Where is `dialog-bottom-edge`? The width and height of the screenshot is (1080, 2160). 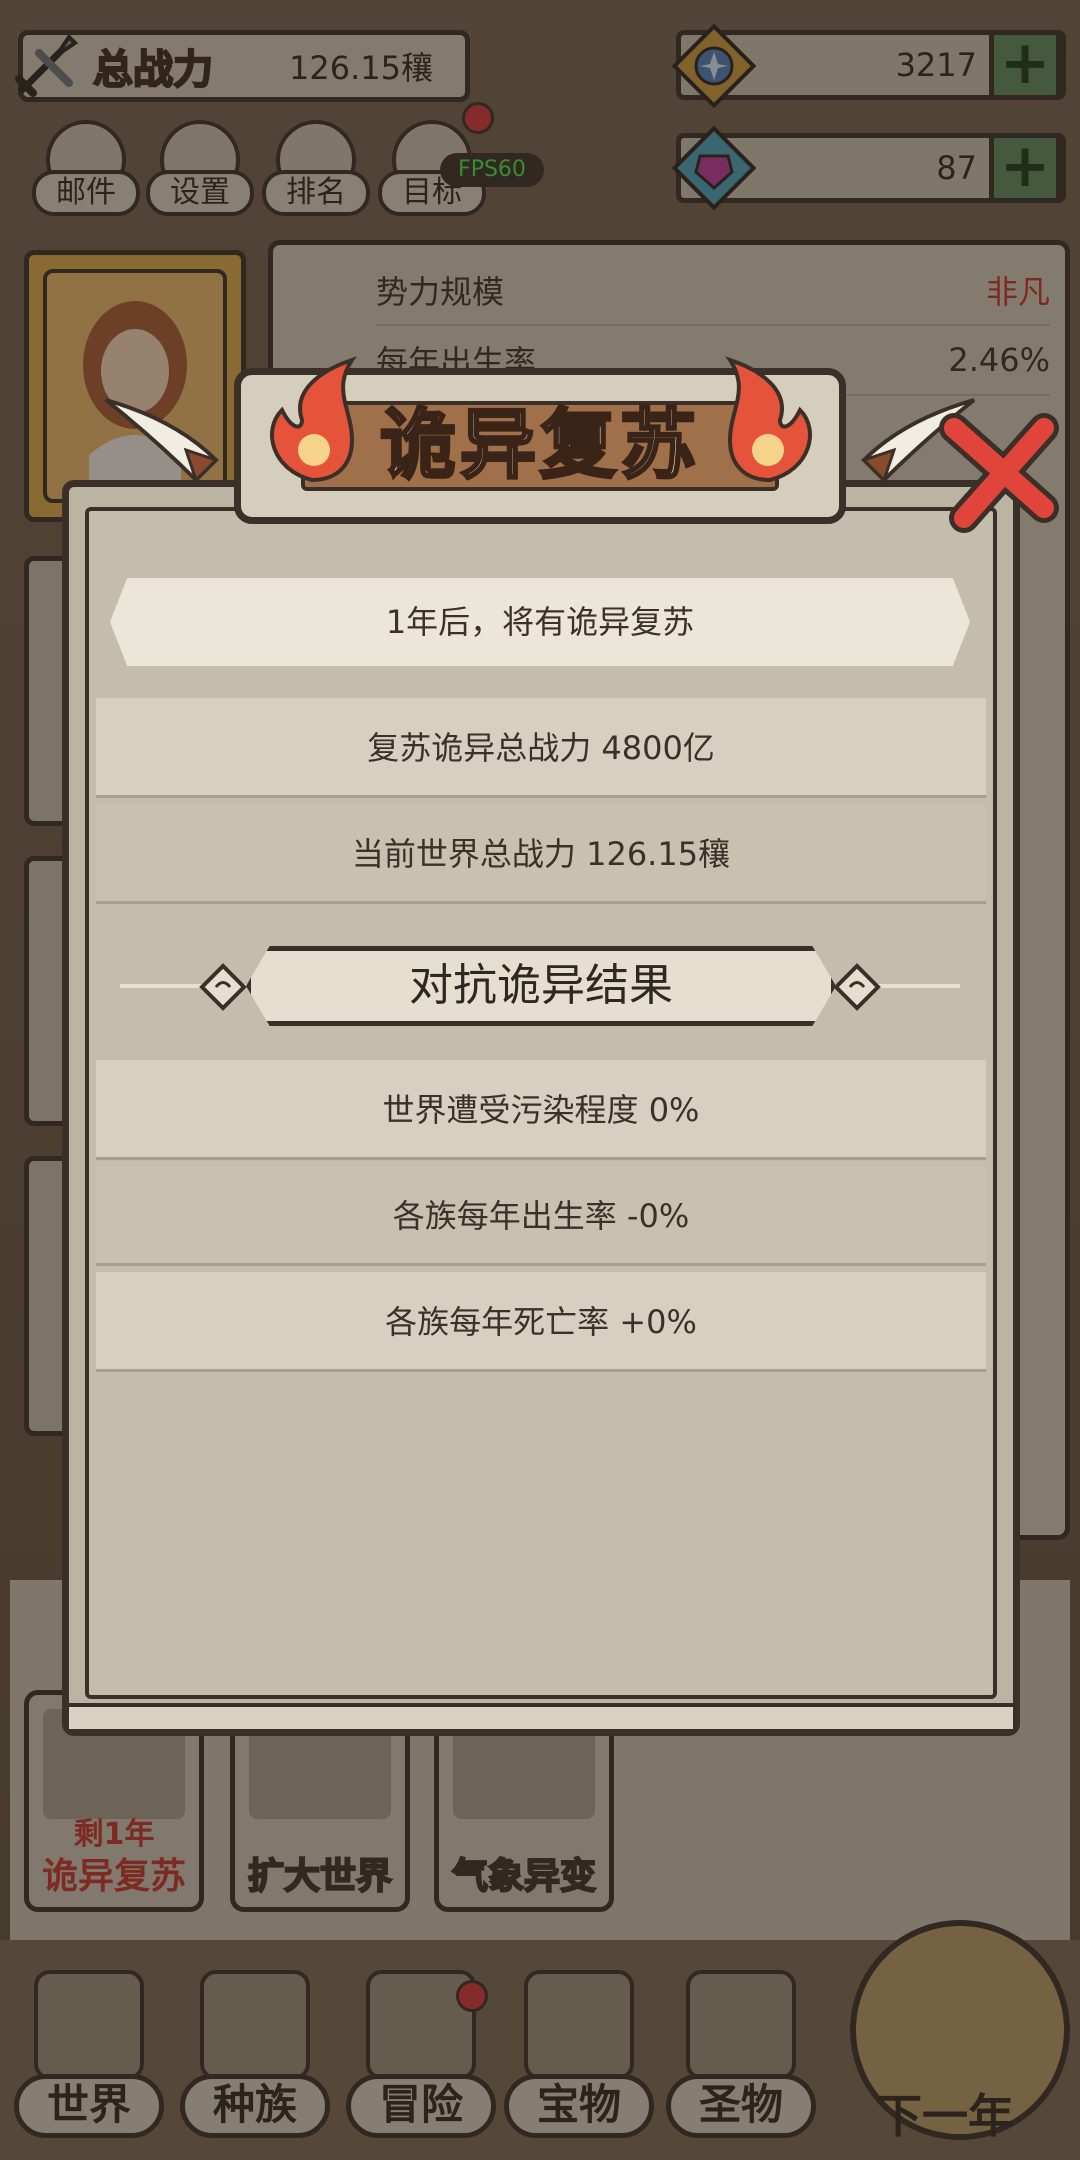 dialog-bottom-edge is located at coordinates (541, 1716).